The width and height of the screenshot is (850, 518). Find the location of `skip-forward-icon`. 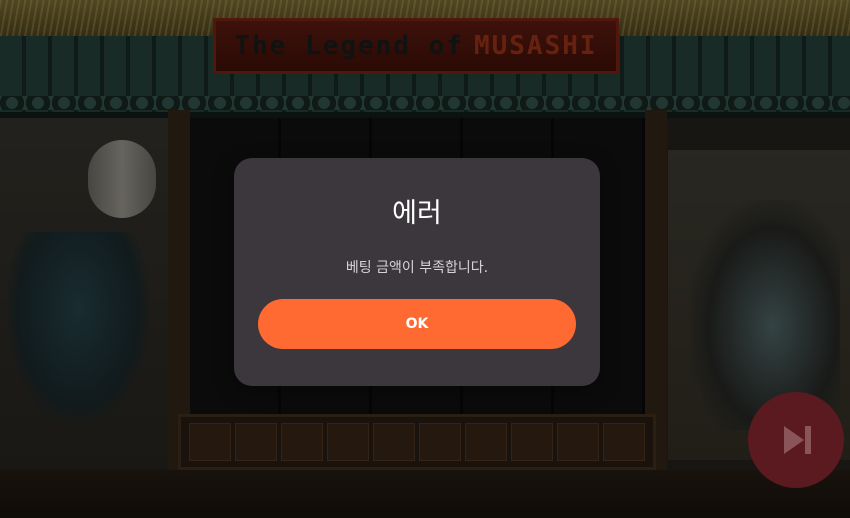

skip-forward-icon is located at coordinates (797, 440).